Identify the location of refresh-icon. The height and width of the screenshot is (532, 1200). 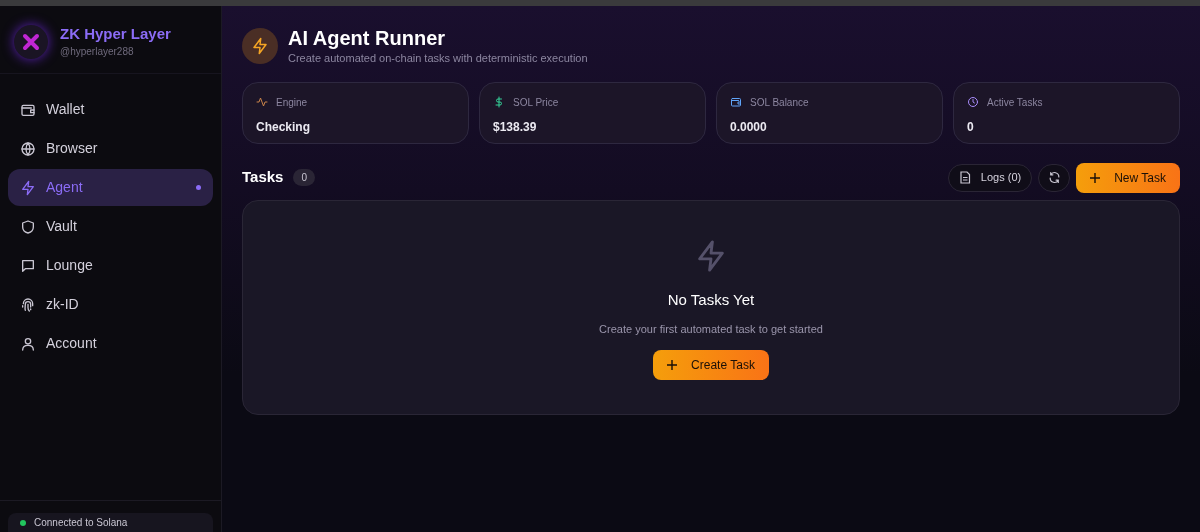
(1054, 177).